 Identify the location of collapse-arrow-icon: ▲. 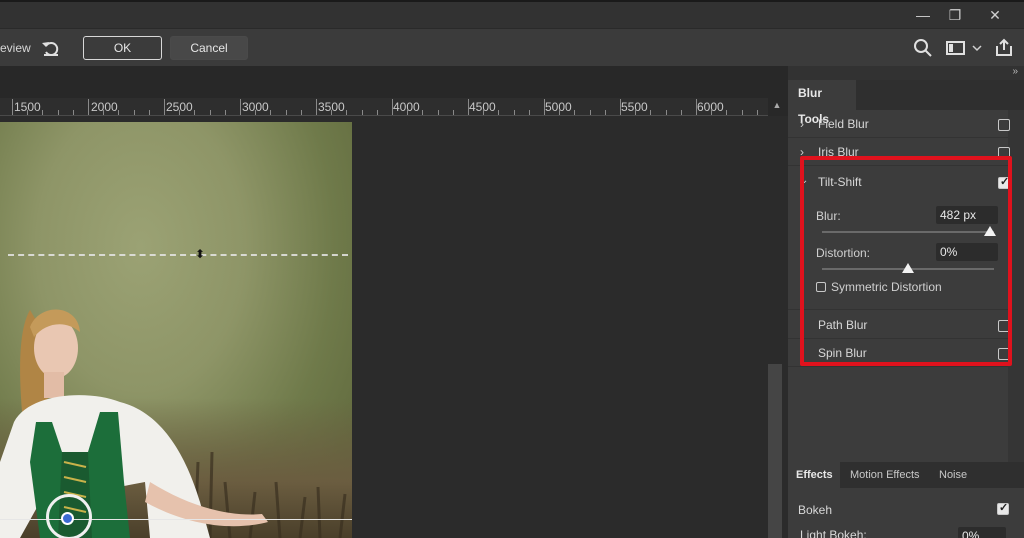
(777, 107).